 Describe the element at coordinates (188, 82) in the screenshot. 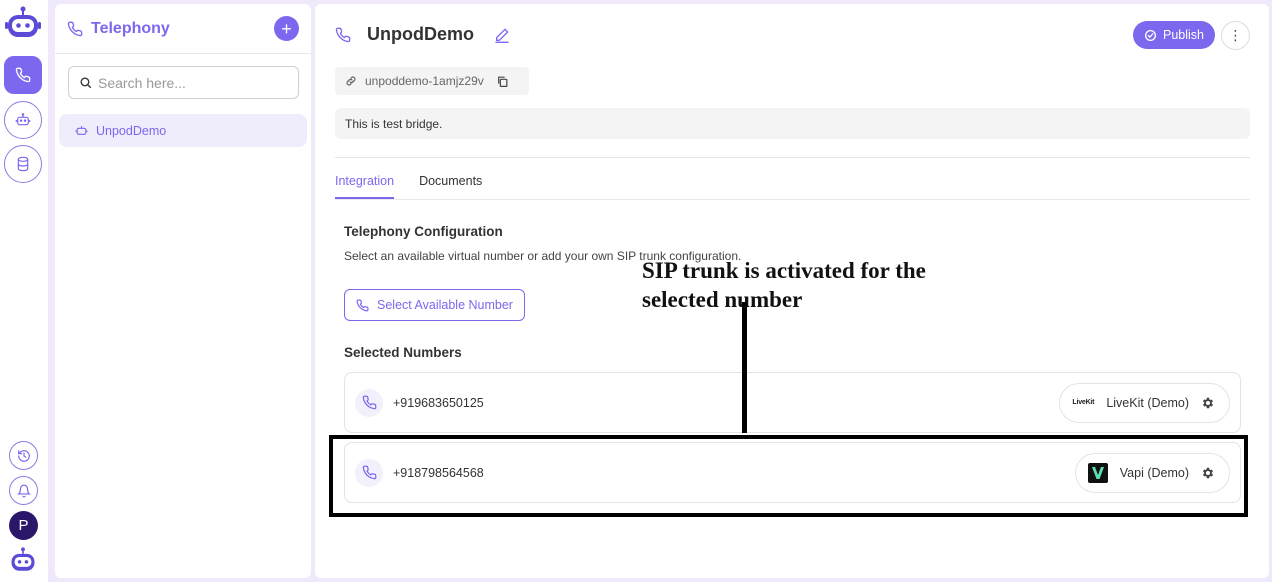

I see `search-input` at that location.